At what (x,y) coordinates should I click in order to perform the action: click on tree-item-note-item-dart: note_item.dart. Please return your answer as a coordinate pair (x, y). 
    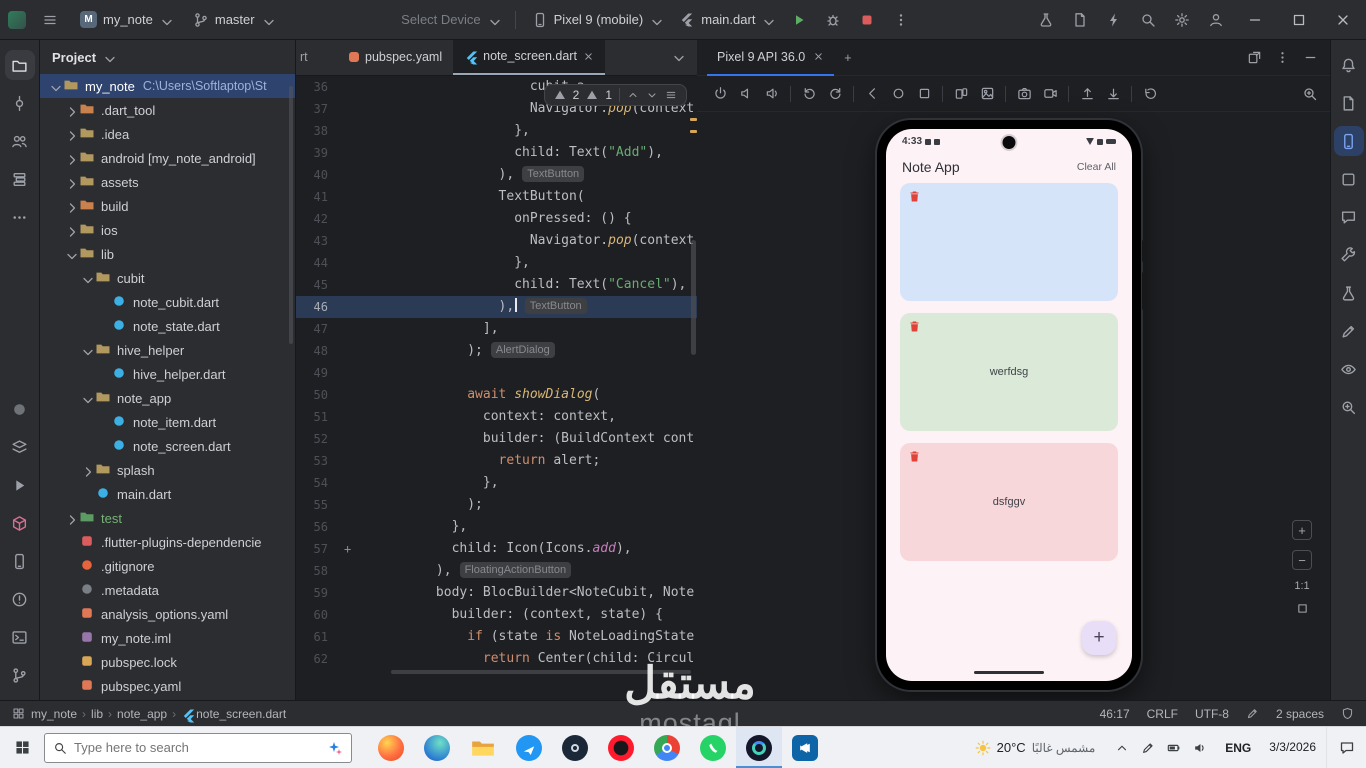
    Looking at the image, I should click on (167, 422).